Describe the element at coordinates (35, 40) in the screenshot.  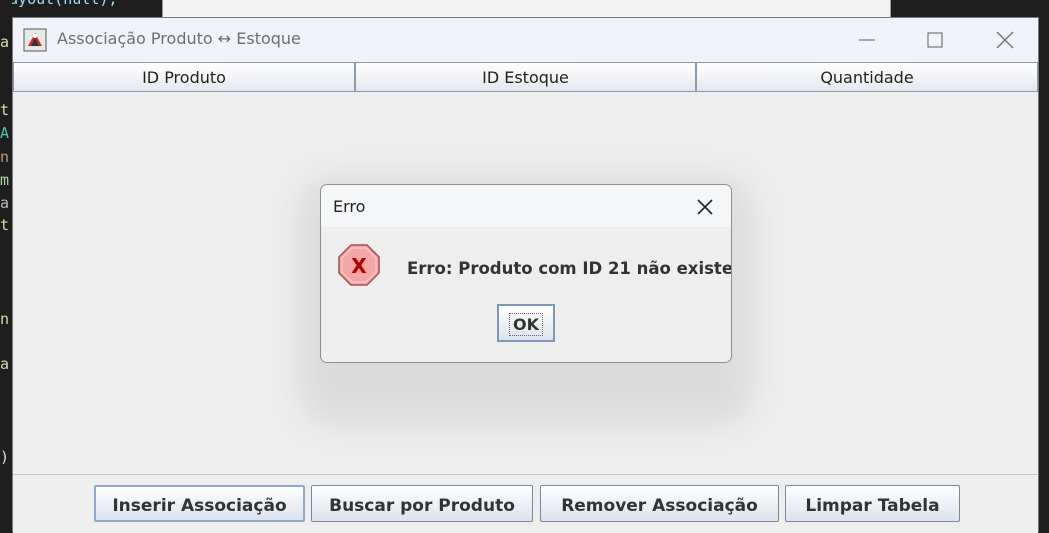
I see `java-app-icon` at that location.